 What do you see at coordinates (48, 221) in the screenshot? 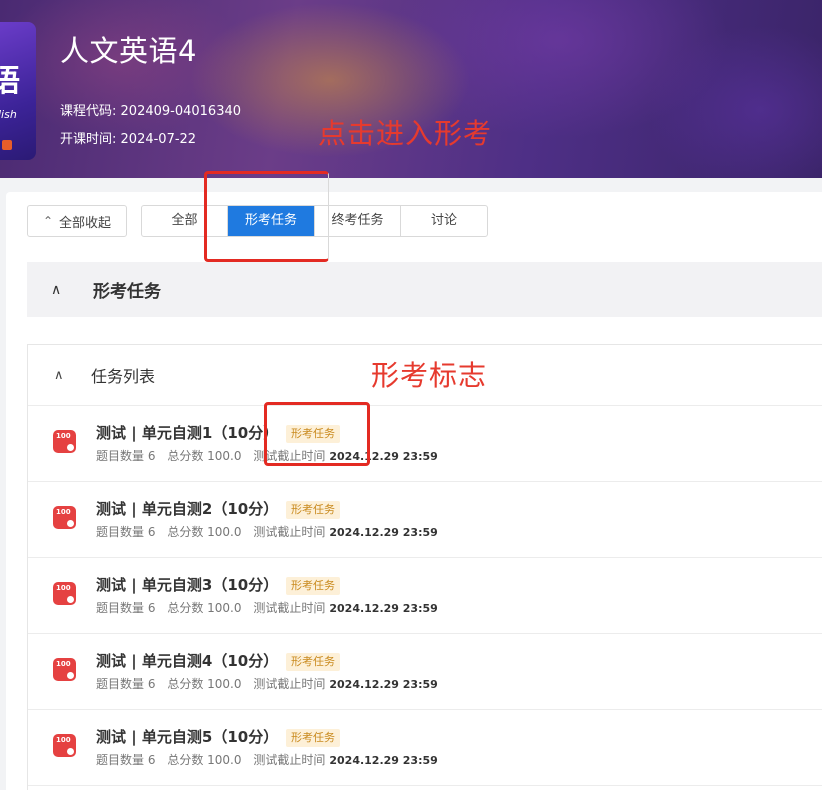
I see `double-chevron-up-icon: ⌃` at bounding box center [48, 221].